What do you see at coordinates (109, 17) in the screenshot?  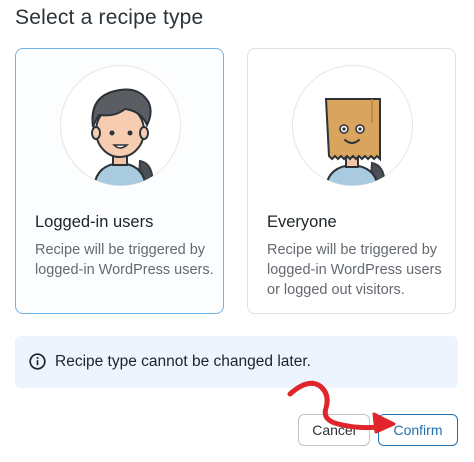 I see `dialog-title: Select a recipe type` at bounding box center [109, 17].